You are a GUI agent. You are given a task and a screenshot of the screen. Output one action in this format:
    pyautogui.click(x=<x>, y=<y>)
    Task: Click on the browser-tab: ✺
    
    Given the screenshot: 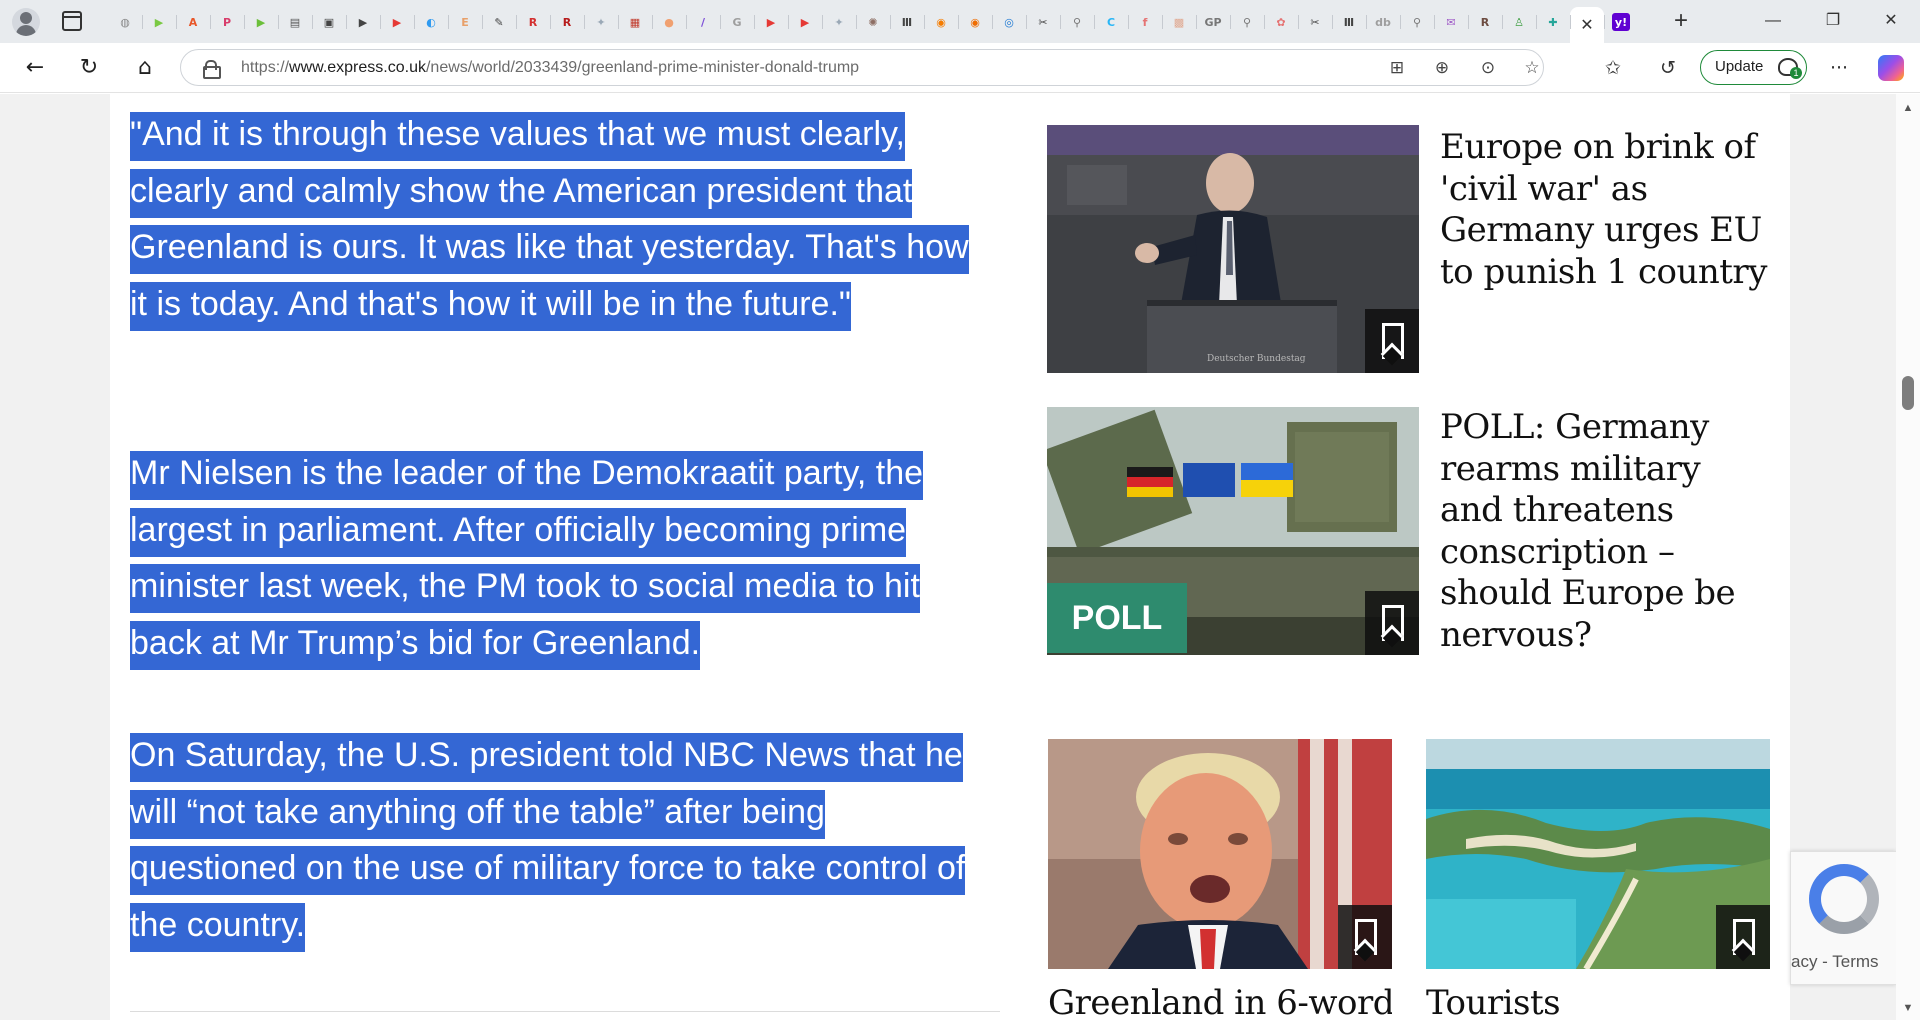 What is the action you would take?
    pyautogui.click(x=873, y=22)
    